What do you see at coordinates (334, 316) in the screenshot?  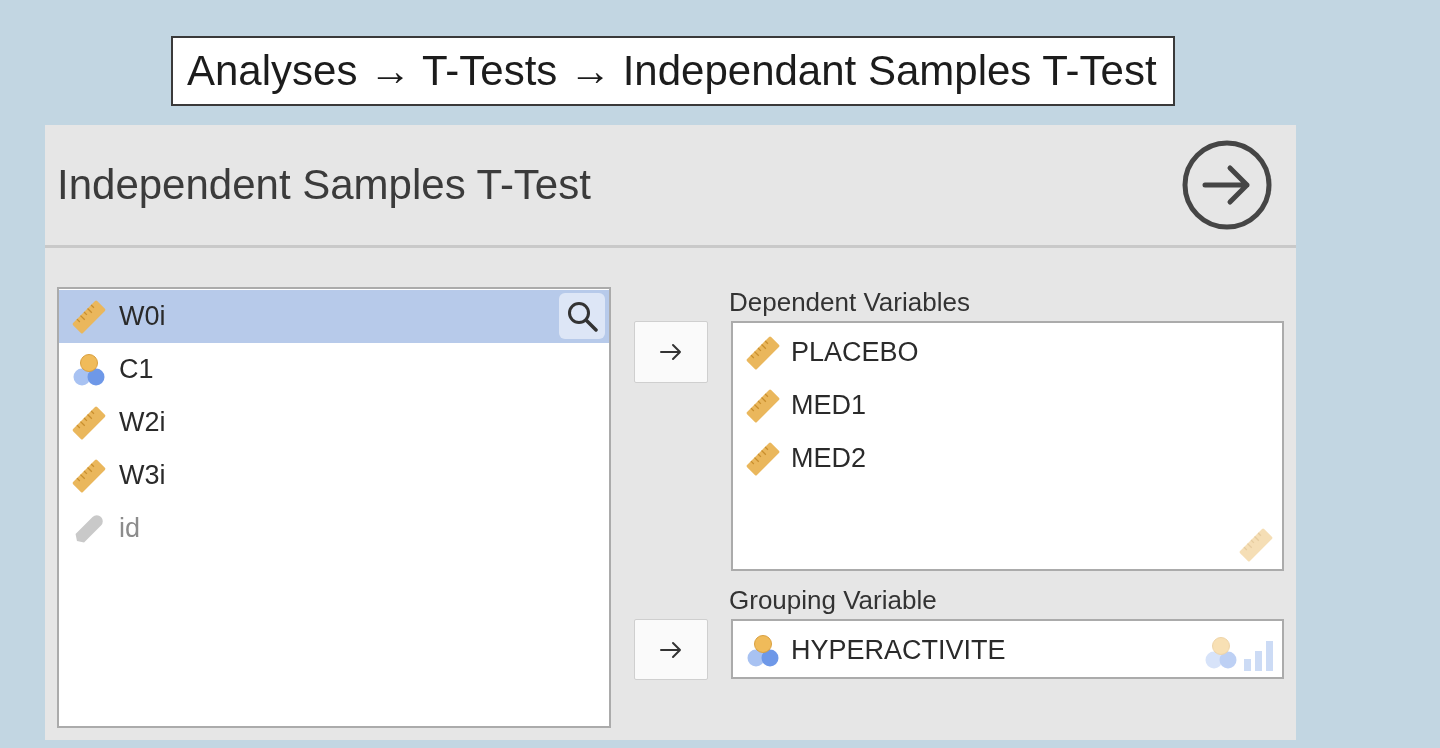 I see `variable-list-item: W0i` at bounding box center [334, 316].